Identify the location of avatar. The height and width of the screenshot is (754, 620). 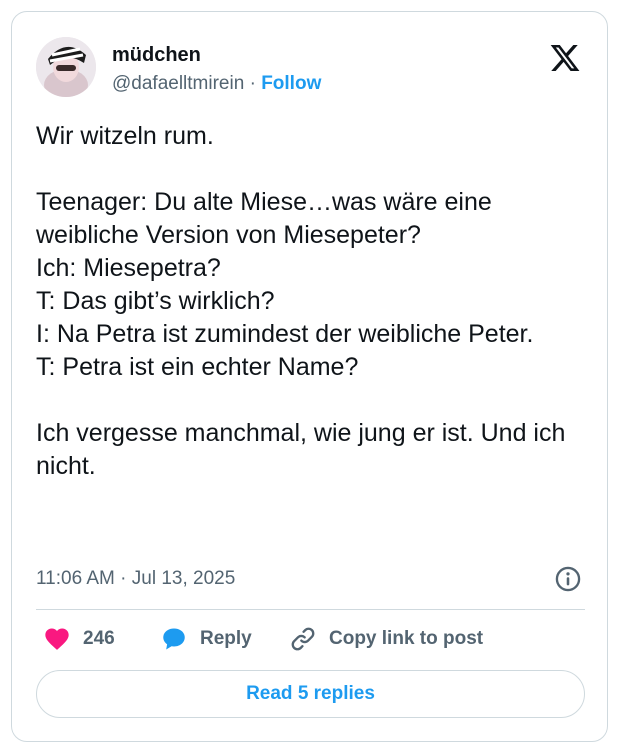
(66, 67).